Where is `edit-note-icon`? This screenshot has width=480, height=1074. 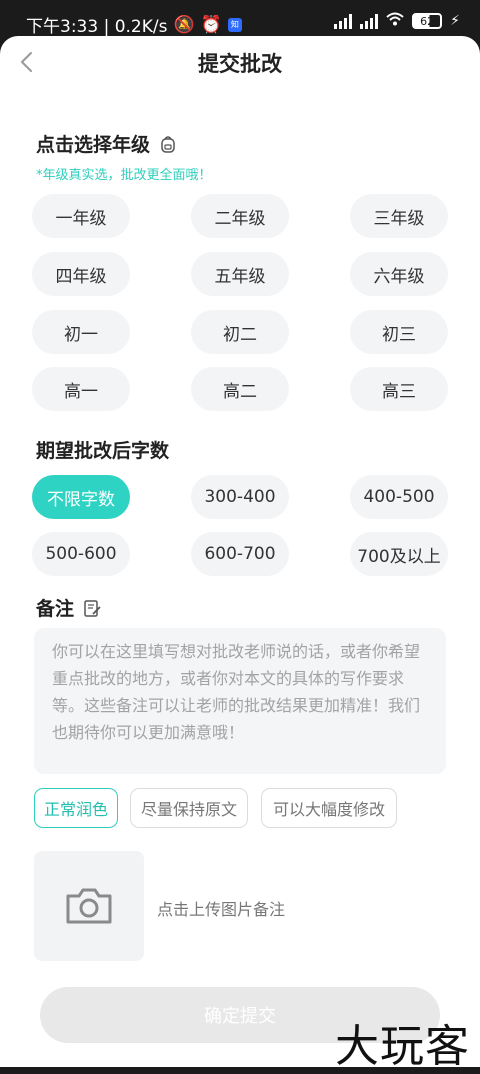 edit-note-icon is located at coordinates (92, 608).